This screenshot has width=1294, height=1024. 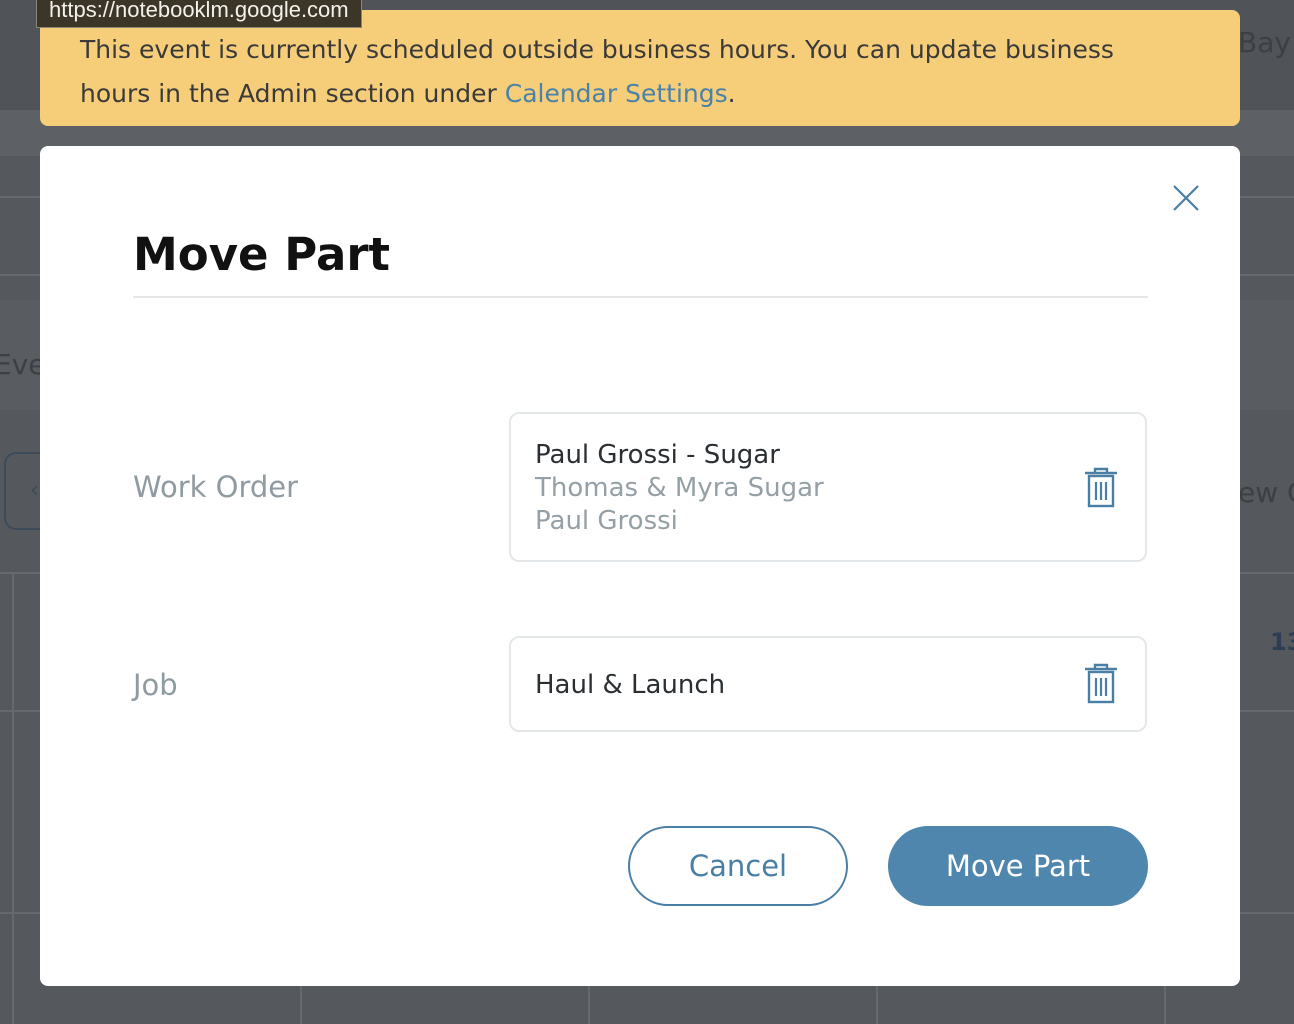 What do you see at coordinates (679, 488) in the screenshot?
I see `work-order-customer: Thomas & Myra Sugar` at bounding box center [679, 488].